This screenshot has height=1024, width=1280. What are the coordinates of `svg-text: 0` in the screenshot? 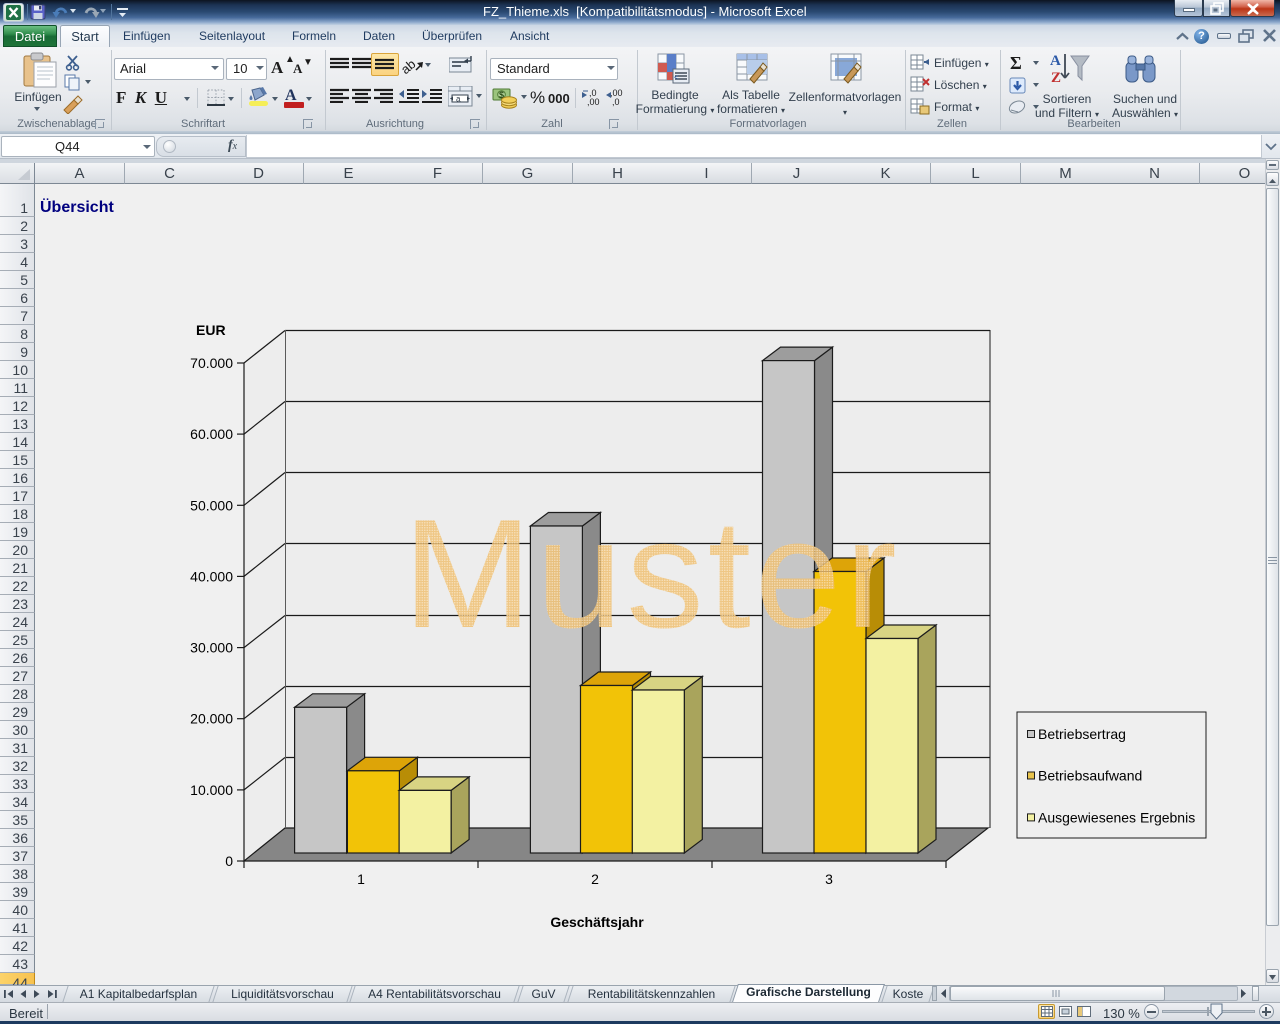 It's located at (229, 861).